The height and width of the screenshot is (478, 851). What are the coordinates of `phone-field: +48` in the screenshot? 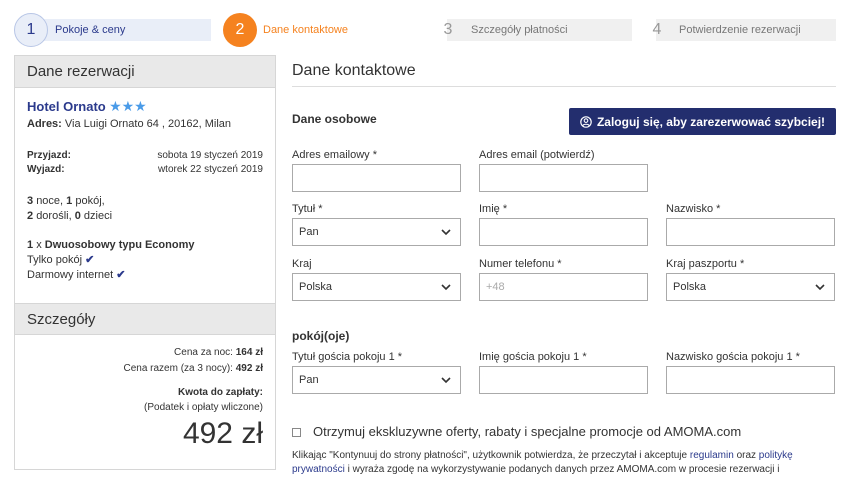 It's located at (563, 287).